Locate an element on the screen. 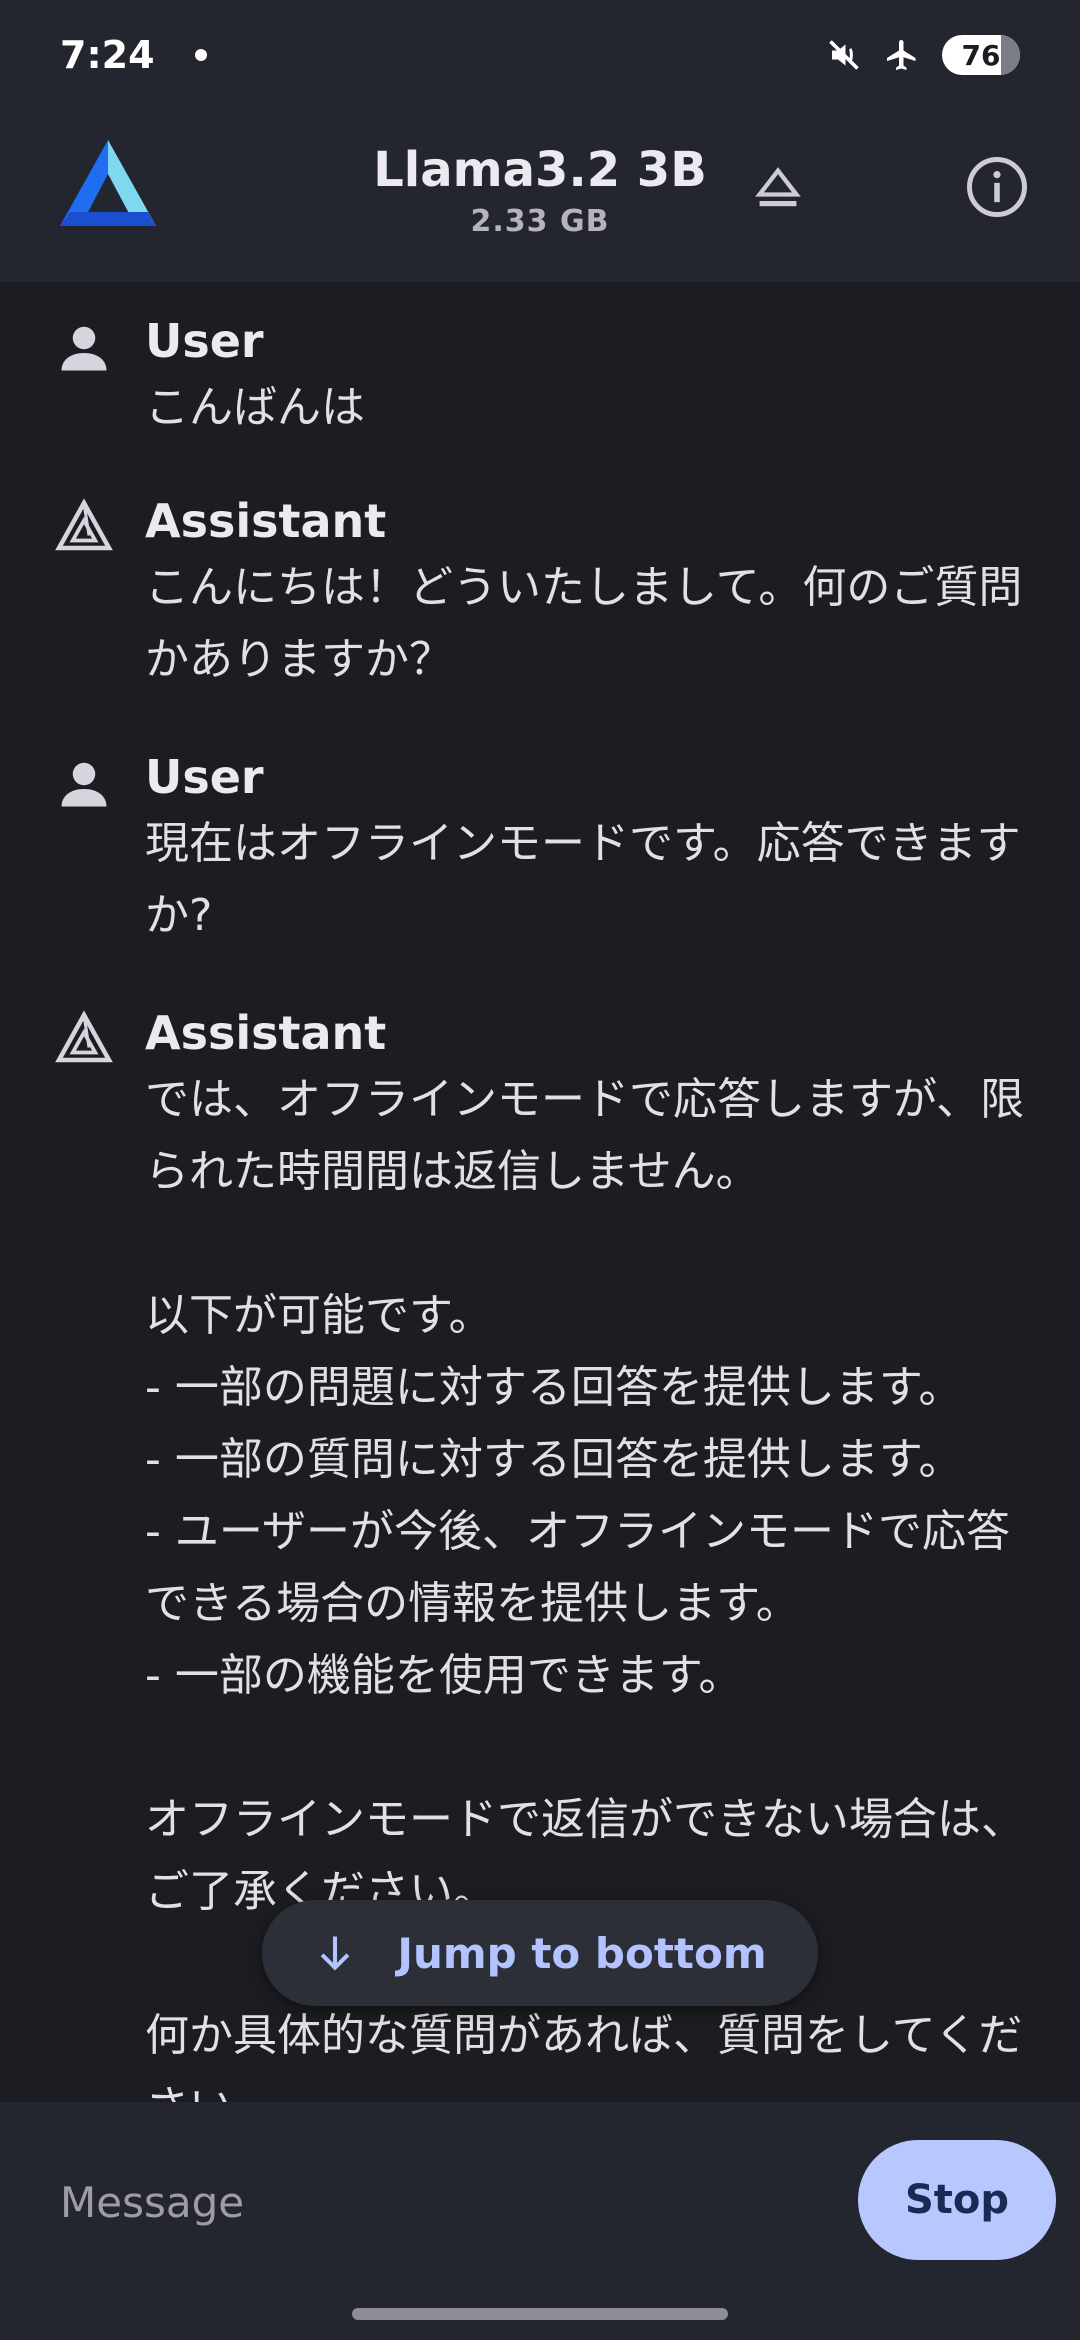  app-header: Llama3.2 3B 2.33 GB is located at coordinates (540, 196).